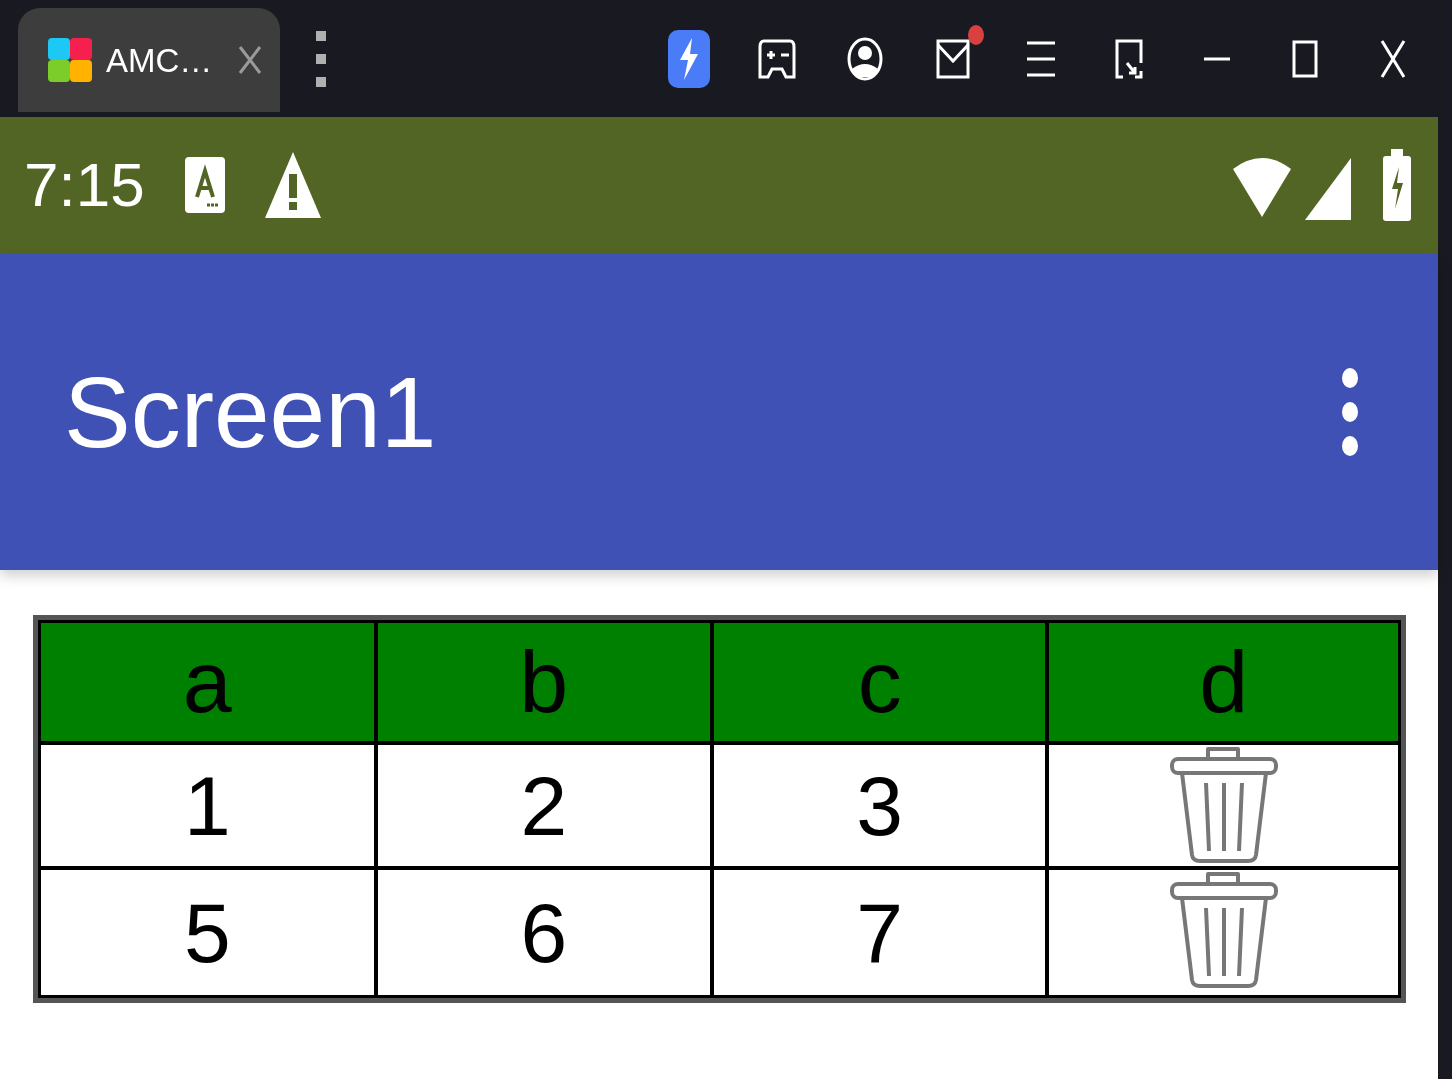 The image size is (1452, 1079). Describe the element at coordinates (70, 60) in the screenshot. I see `four-tiles-app-icon` at that location.